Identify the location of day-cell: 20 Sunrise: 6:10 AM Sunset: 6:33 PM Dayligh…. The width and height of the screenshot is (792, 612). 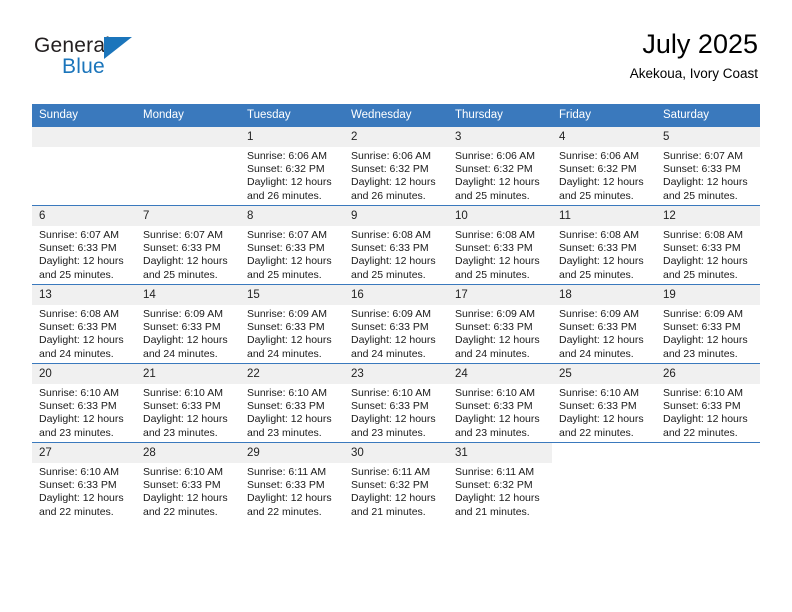
(84, 403).